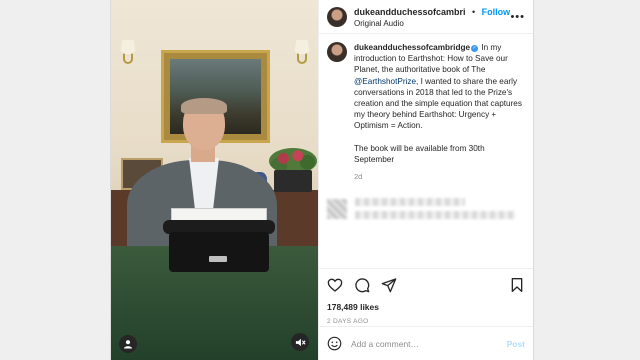 Image resolution: width=640 pixels, height=360 pixels. Describe the element at coordinates (439, 176) in the screenshot. I see `caption-timestamp: 2d` at that location.